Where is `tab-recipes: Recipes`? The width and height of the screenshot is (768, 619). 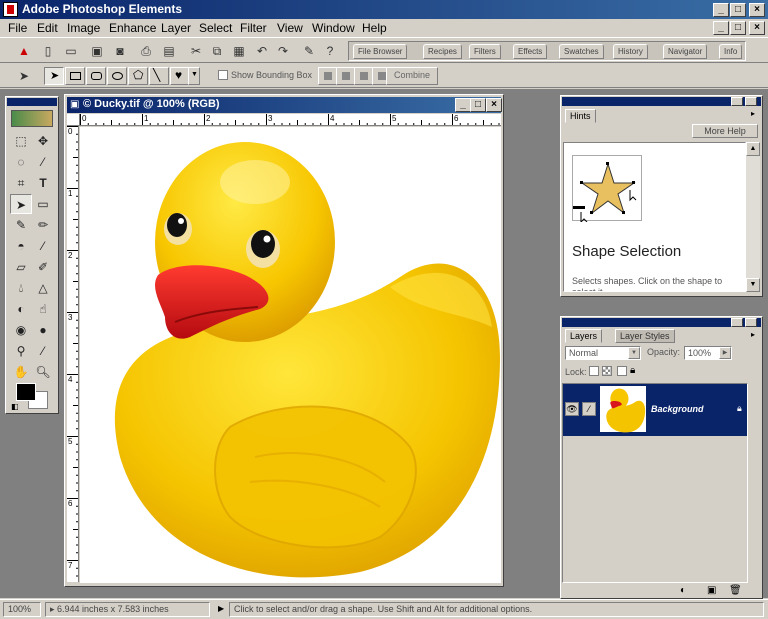
tab-recipes: Recipes is located at coordinates (442, 51).